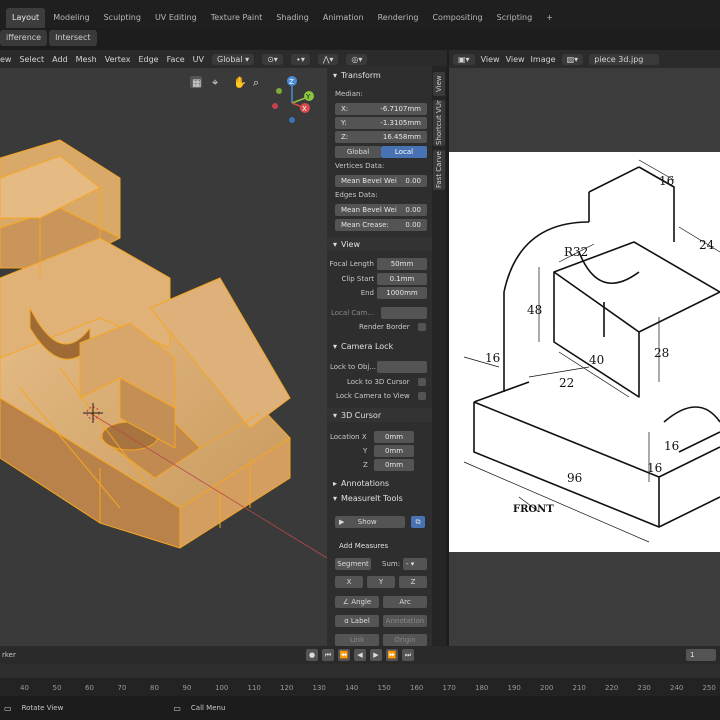 Image resolution: width=720 pixels, height=720 pixels. Describe the element at coordinates (71, 18) in the screenshot. I see `tab-modeling: Modeling` at that location.